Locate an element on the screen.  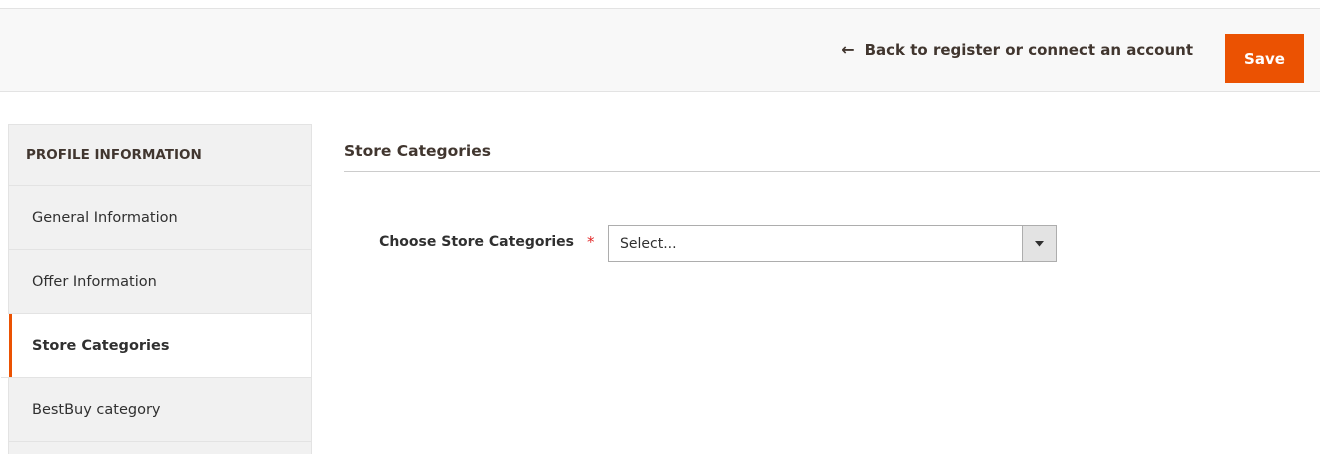
back-link-label: Back to register or connect an account is located at coordinates (1028, 50).